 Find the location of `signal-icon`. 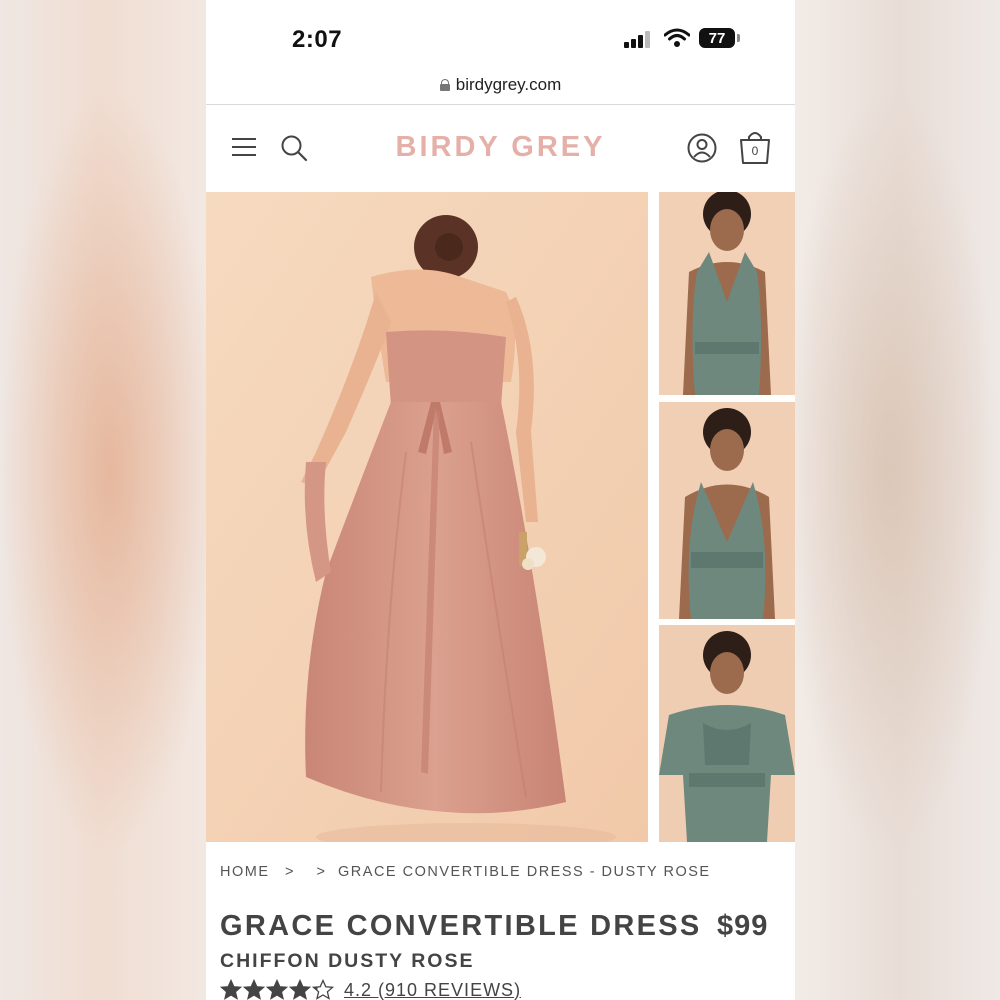

signal-icon is located at coordinates (639, 39).